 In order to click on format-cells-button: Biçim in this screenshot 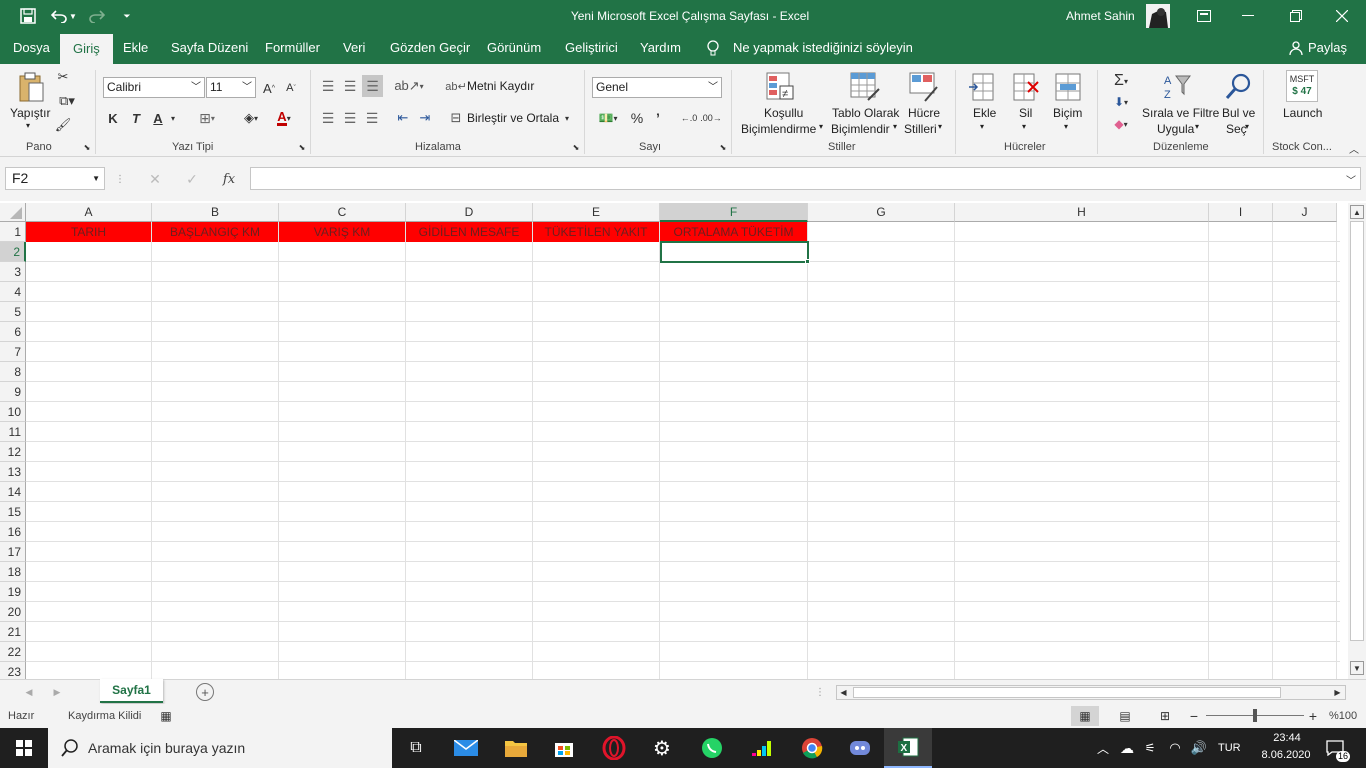, I will do `click(1067, 113)`.